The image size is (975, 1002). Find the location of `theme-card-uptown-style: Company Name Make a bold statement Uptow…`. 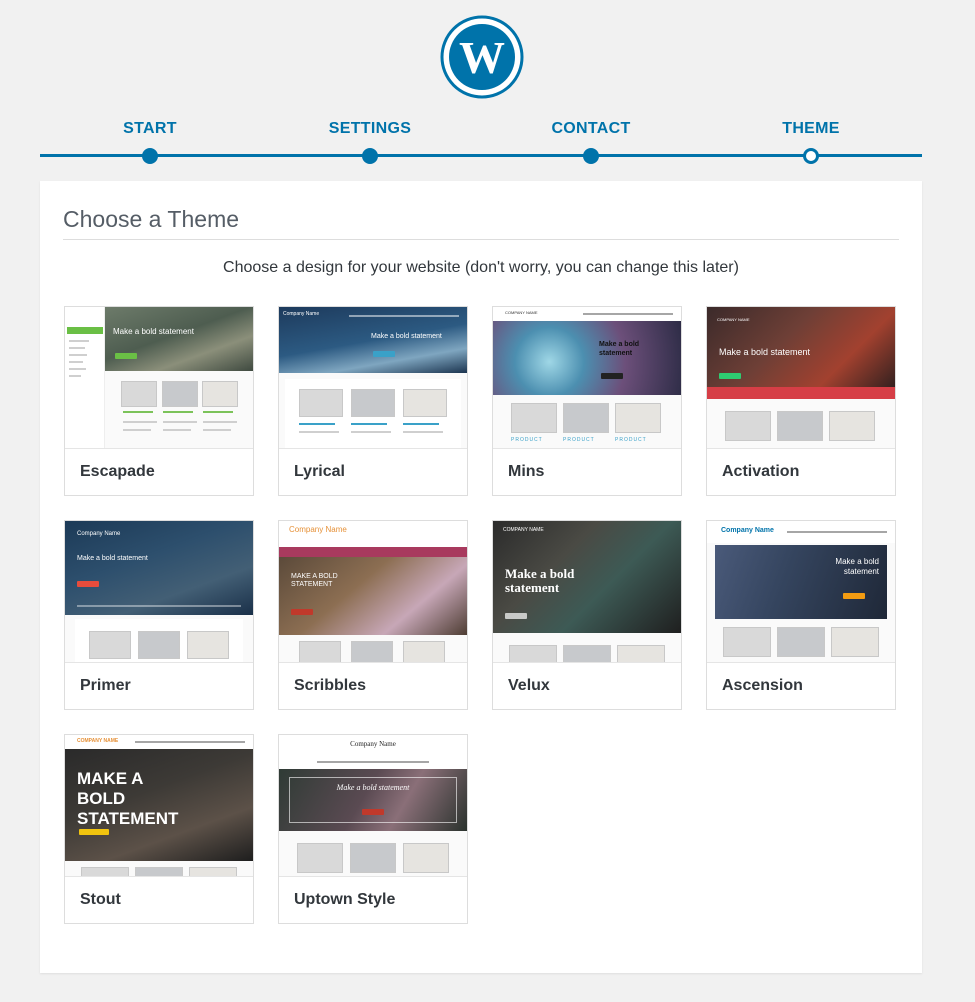

theme-card-uptown-style: Company Name Make a bold statement Uptow… is located at coordinates (373, 829).